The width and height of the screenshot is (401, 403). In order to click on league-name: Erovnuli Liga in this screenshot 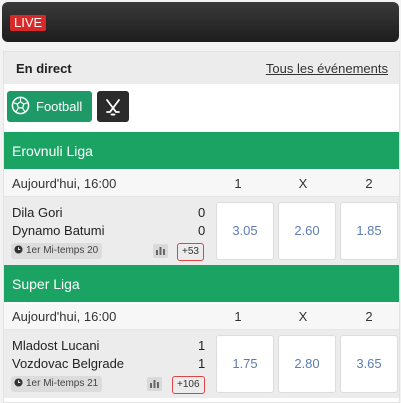, I will do `click(52, 151)`.